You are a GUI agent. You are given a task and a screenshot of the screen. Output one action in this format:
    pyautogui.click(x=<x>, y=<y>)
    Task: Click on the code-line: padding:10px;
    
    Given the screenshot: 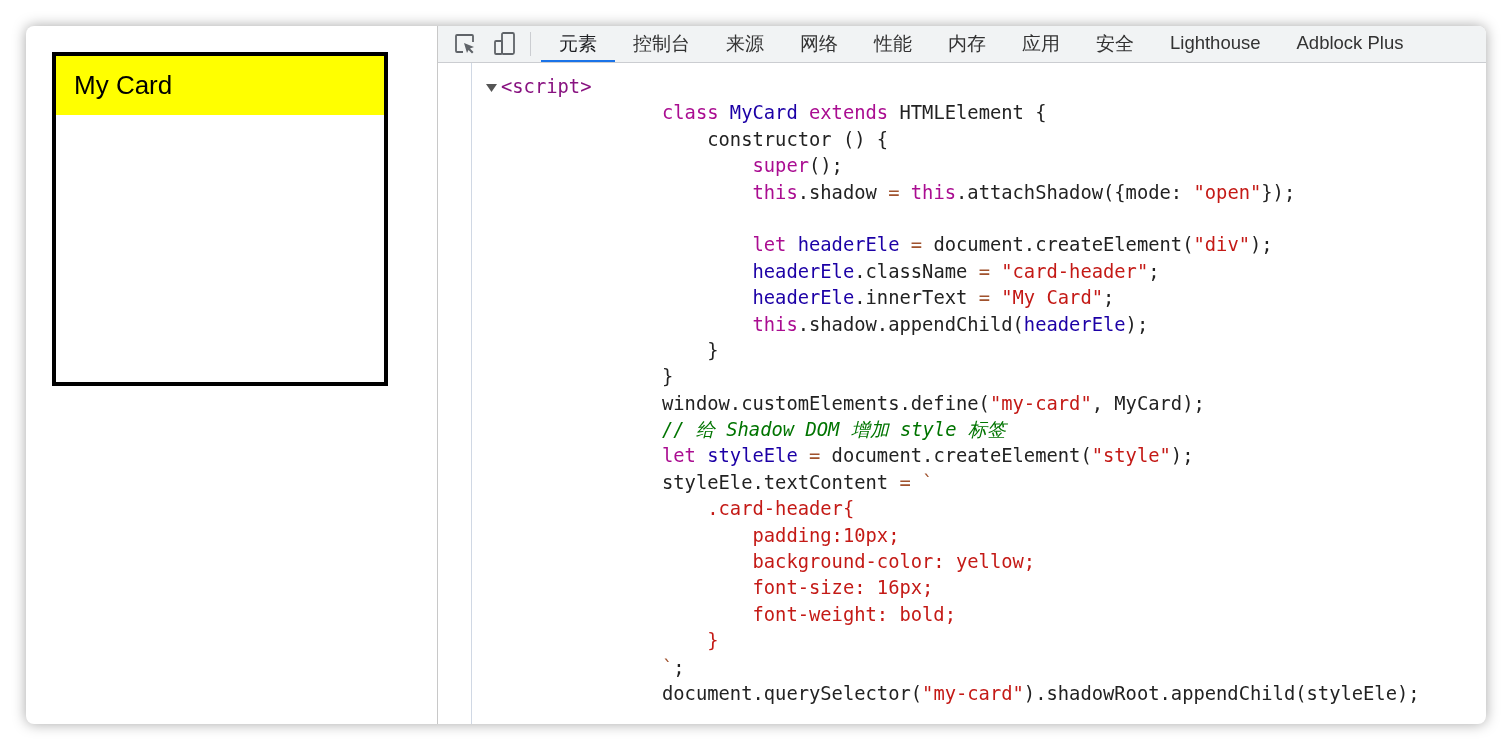 What is the action you would take?
    pyautogui.click(x=825, y=535)
    